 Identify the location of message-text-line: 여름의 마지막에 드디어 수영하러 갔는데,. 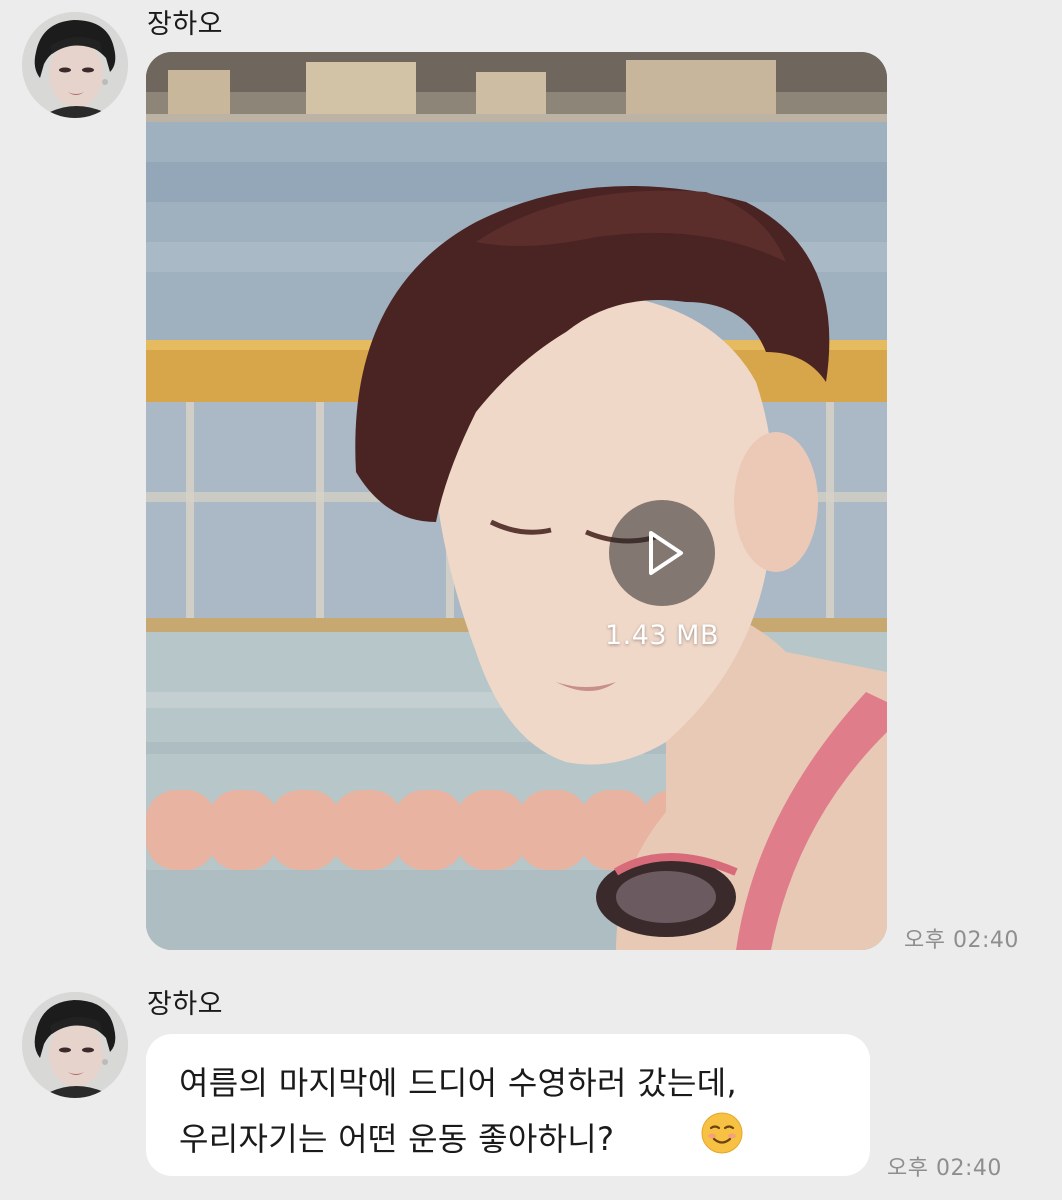
(458, 1083).